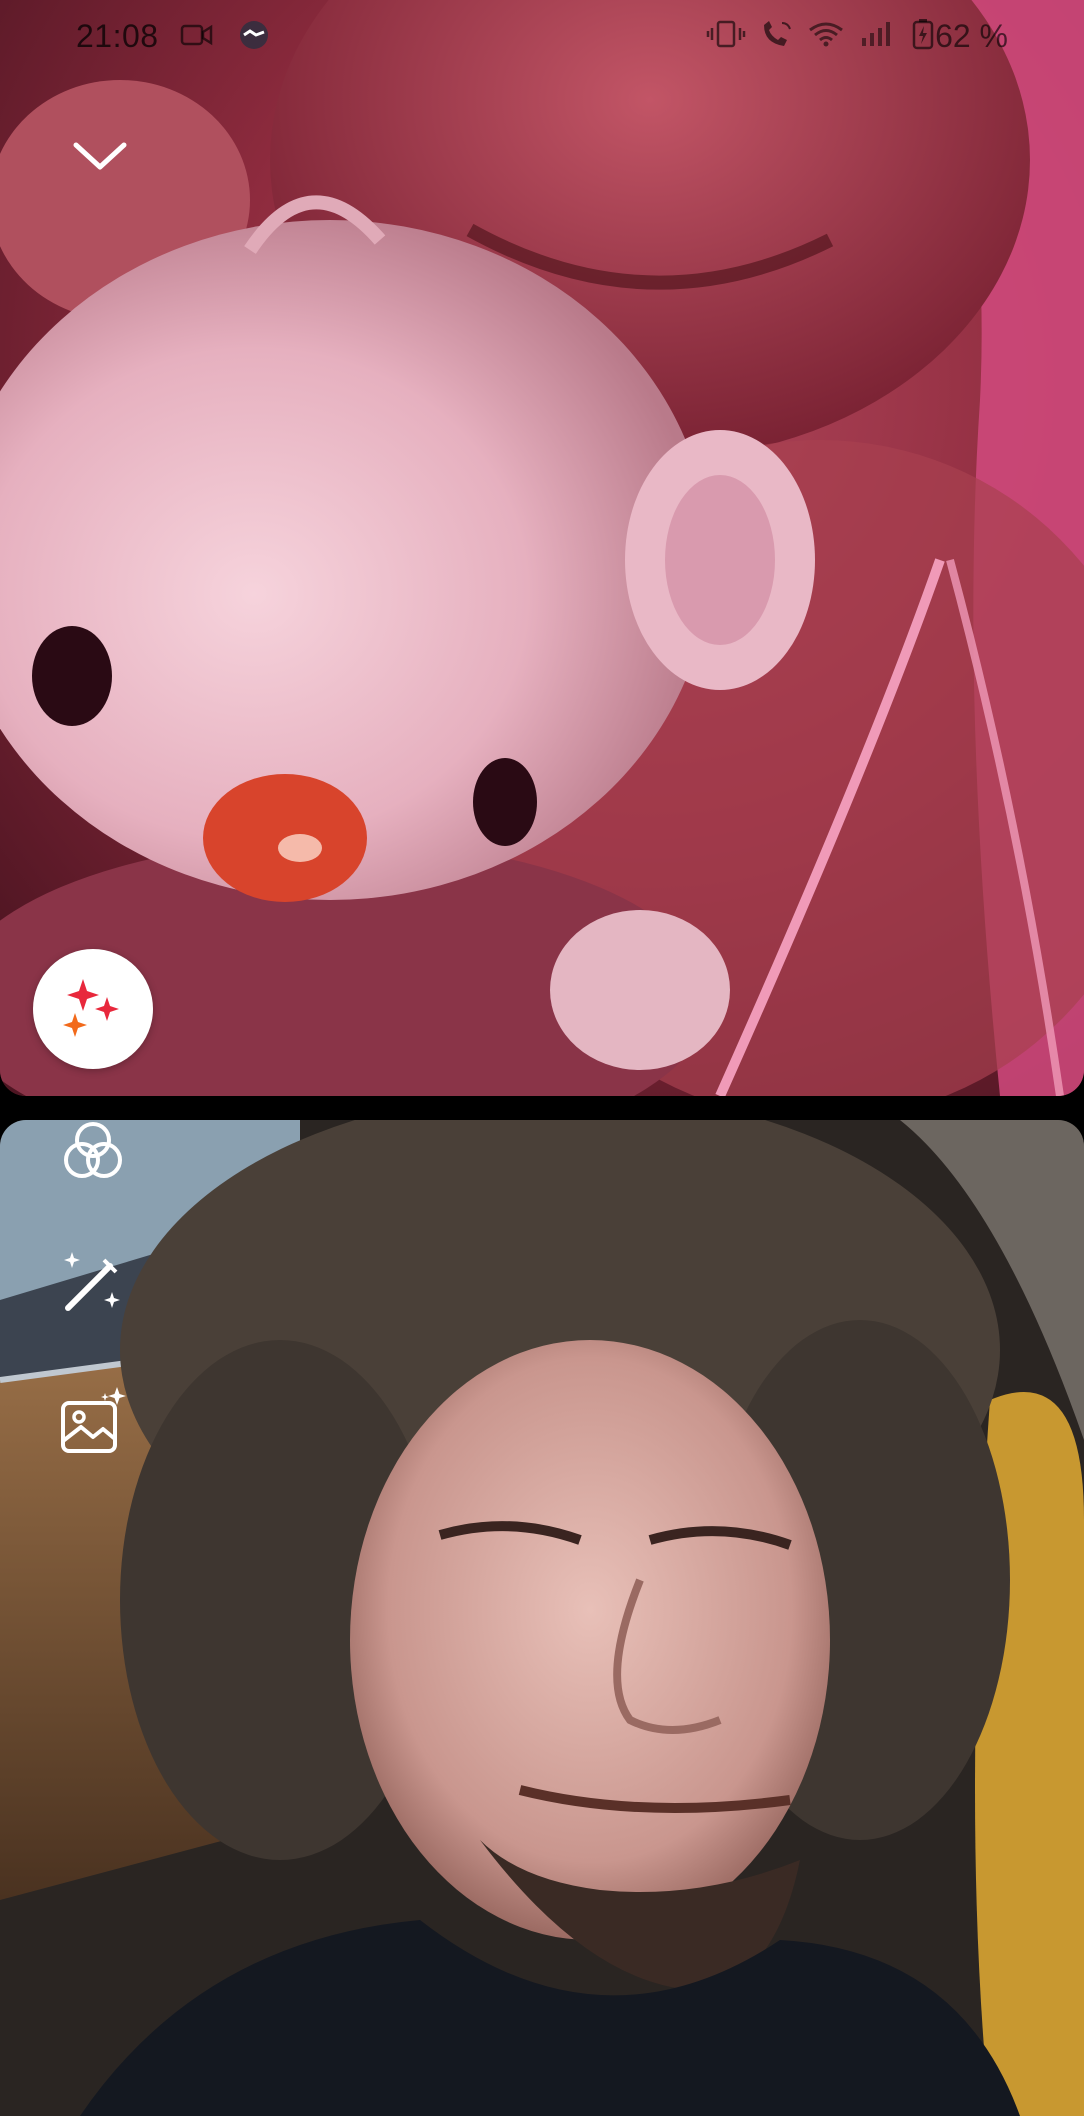 The height and width of the screenshot is (2116, 1084). I want to click on handshake-icon, so click(254, 35).